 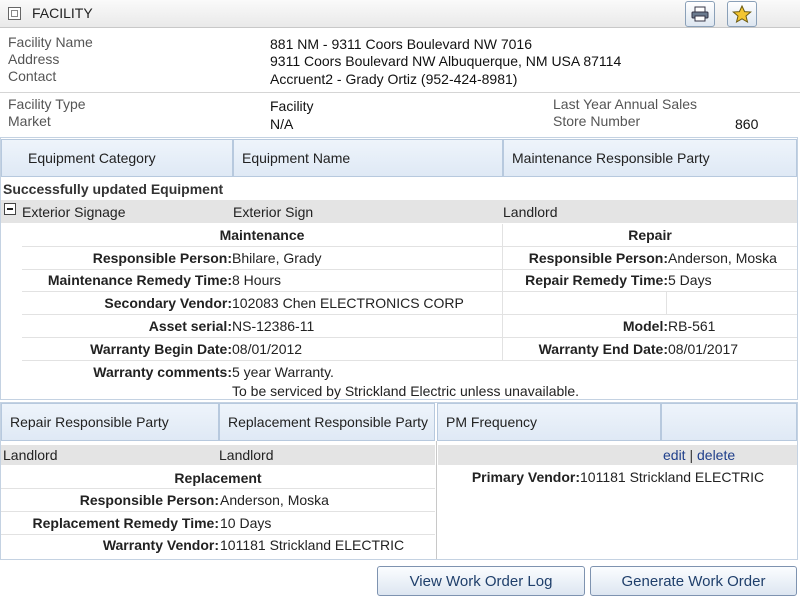 I want to click on asset-serial-label: Asset serial:, so click(x=190, y=326).